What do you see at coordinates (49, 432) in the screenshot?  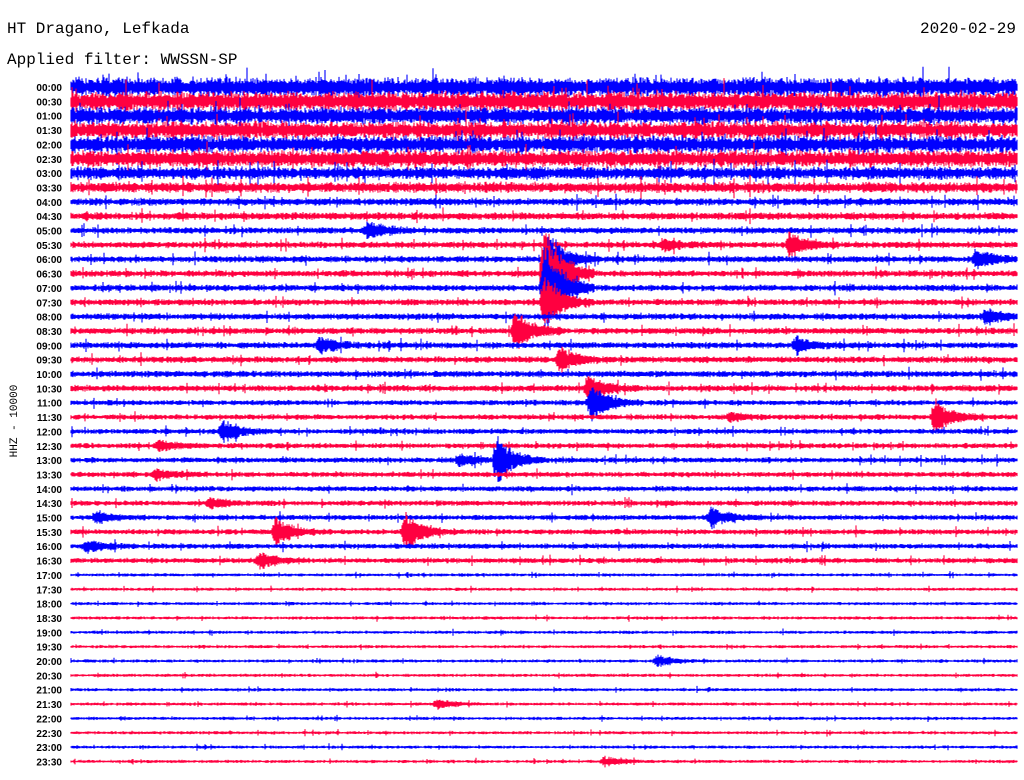 I see `row-time-label: 12:00` at bounding box center [49, 432].